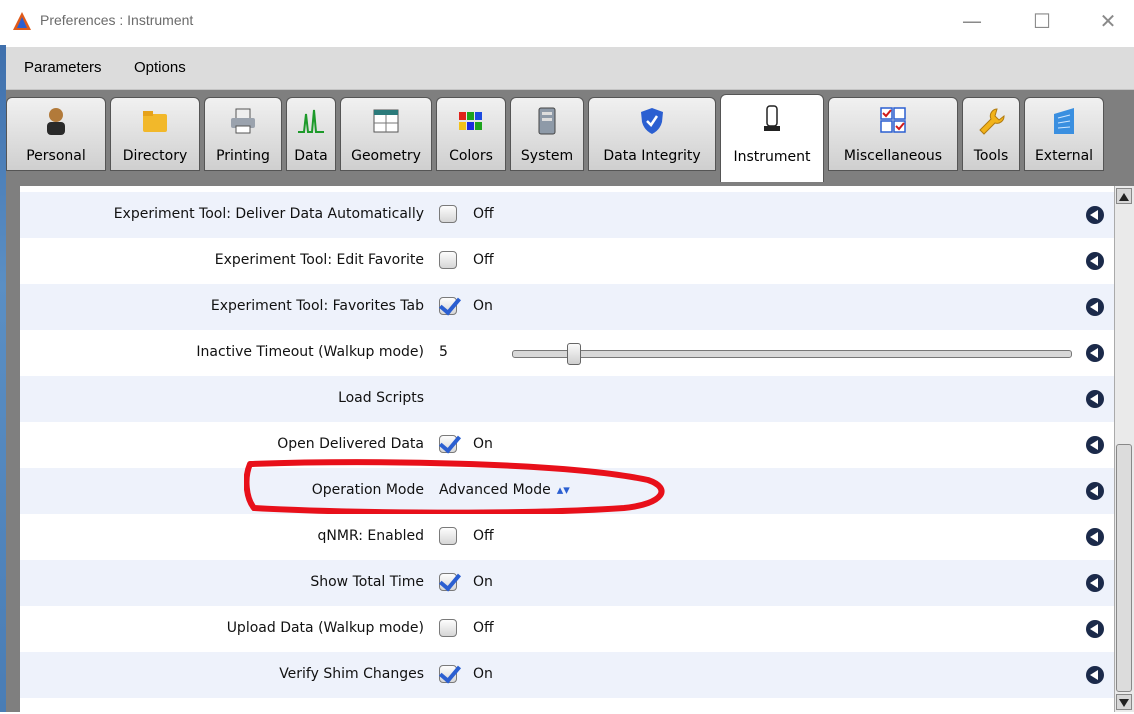 This screenshot has width=1134, height=714. I want to click on tab-external: External, so click(1064, 134).